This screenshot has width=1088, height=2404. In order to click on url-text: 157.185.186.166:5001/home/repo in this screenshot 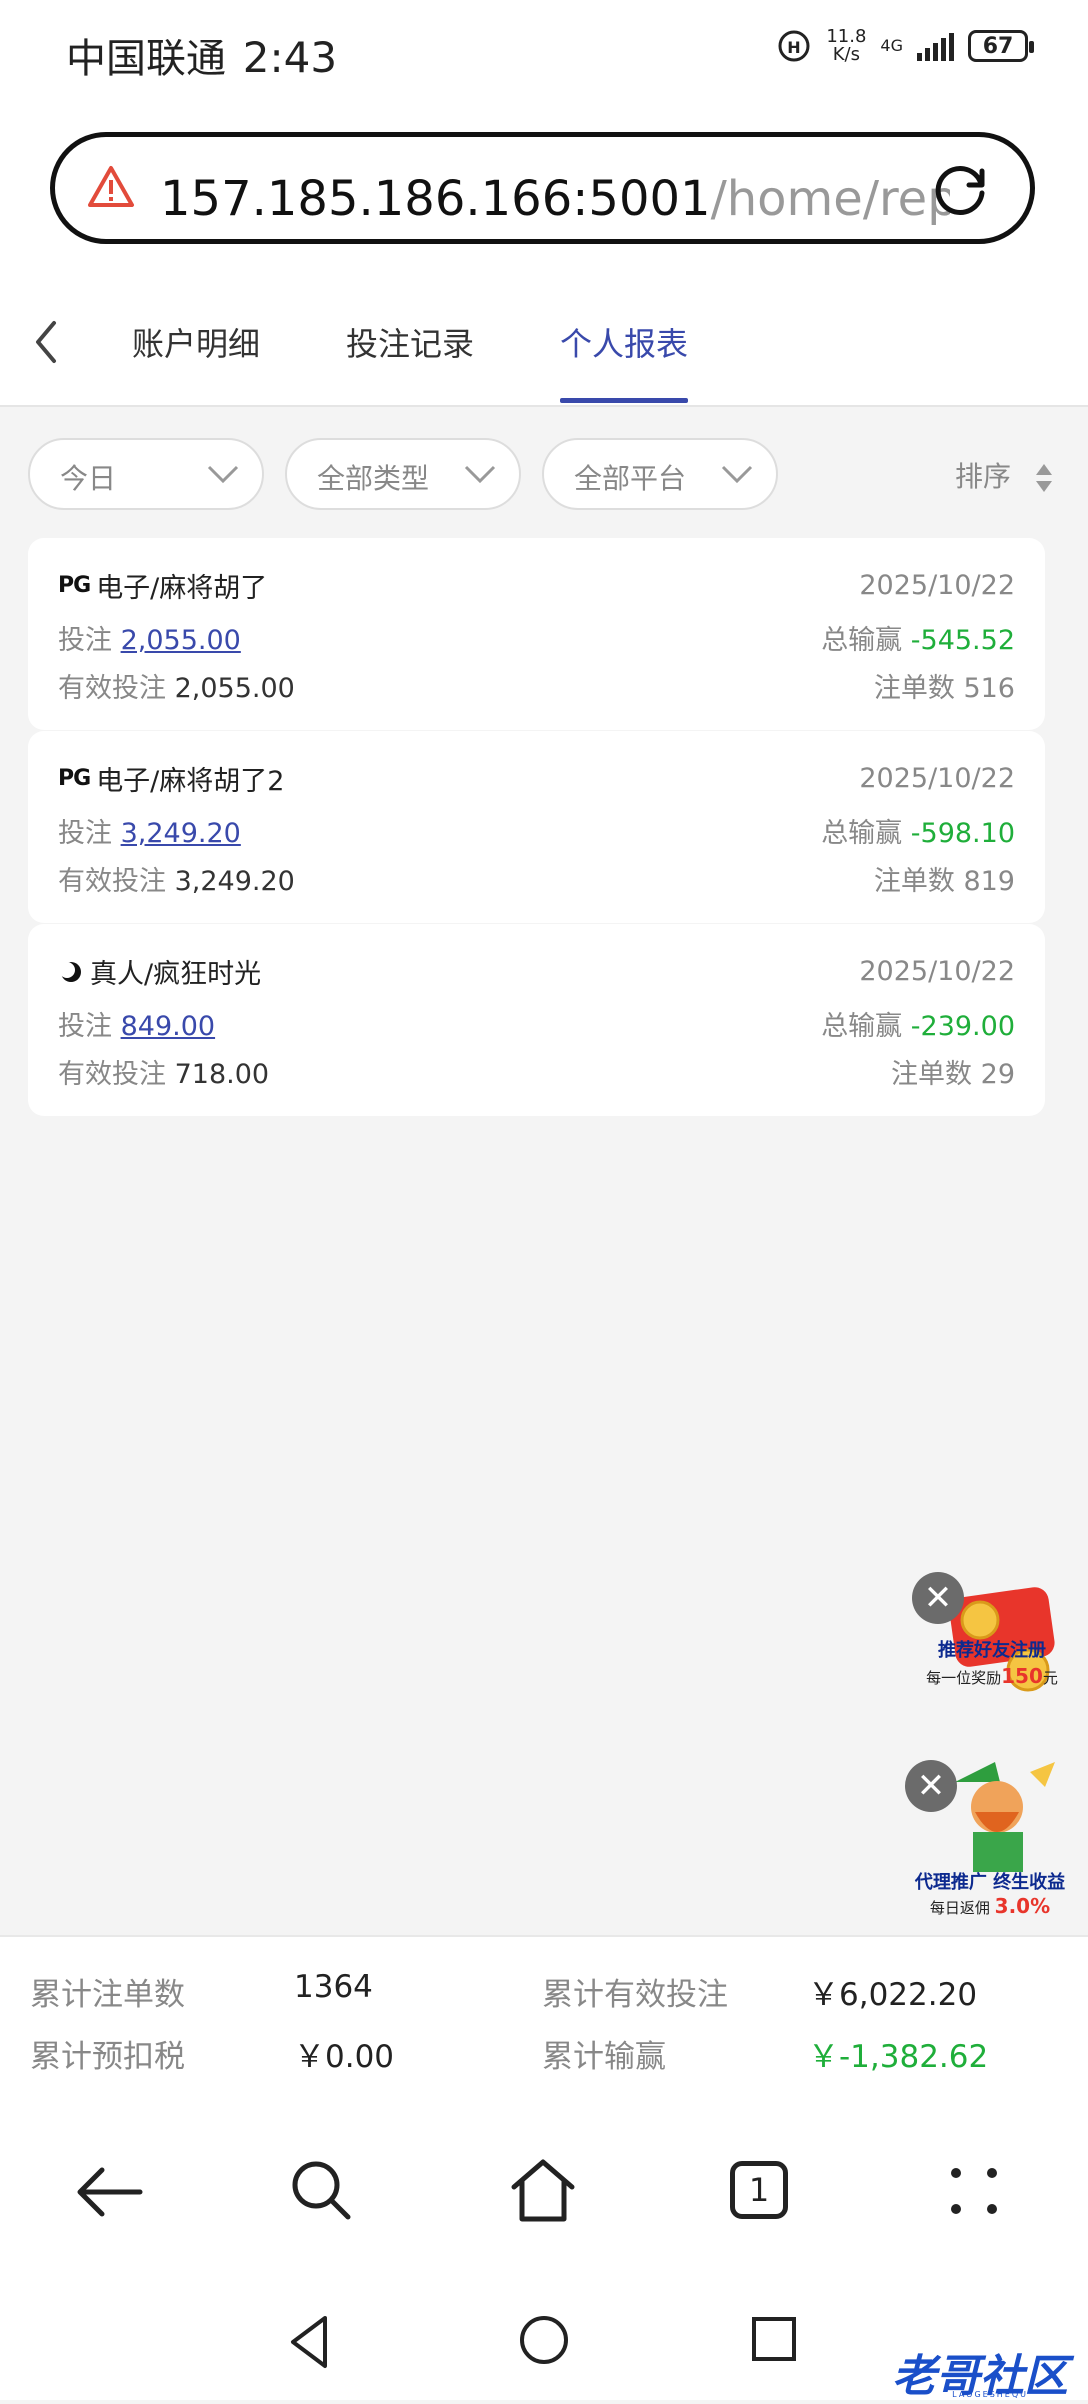, I will do `click(555, 199)`.